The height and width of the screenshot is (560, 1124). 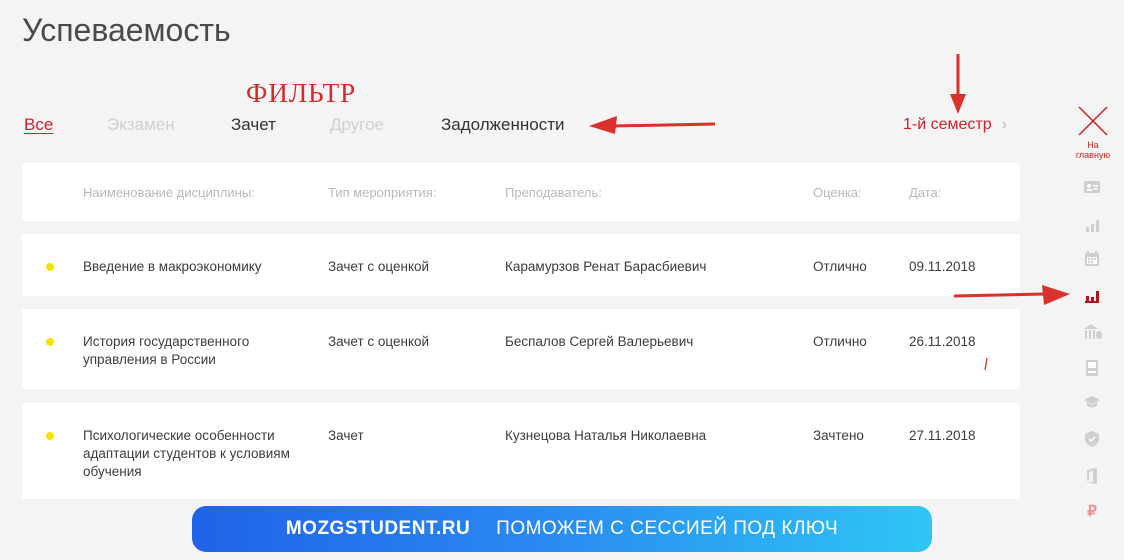 I want to click on teacher-name: Кузнецова Наталья Николаевна, so click(x=606, y=435).